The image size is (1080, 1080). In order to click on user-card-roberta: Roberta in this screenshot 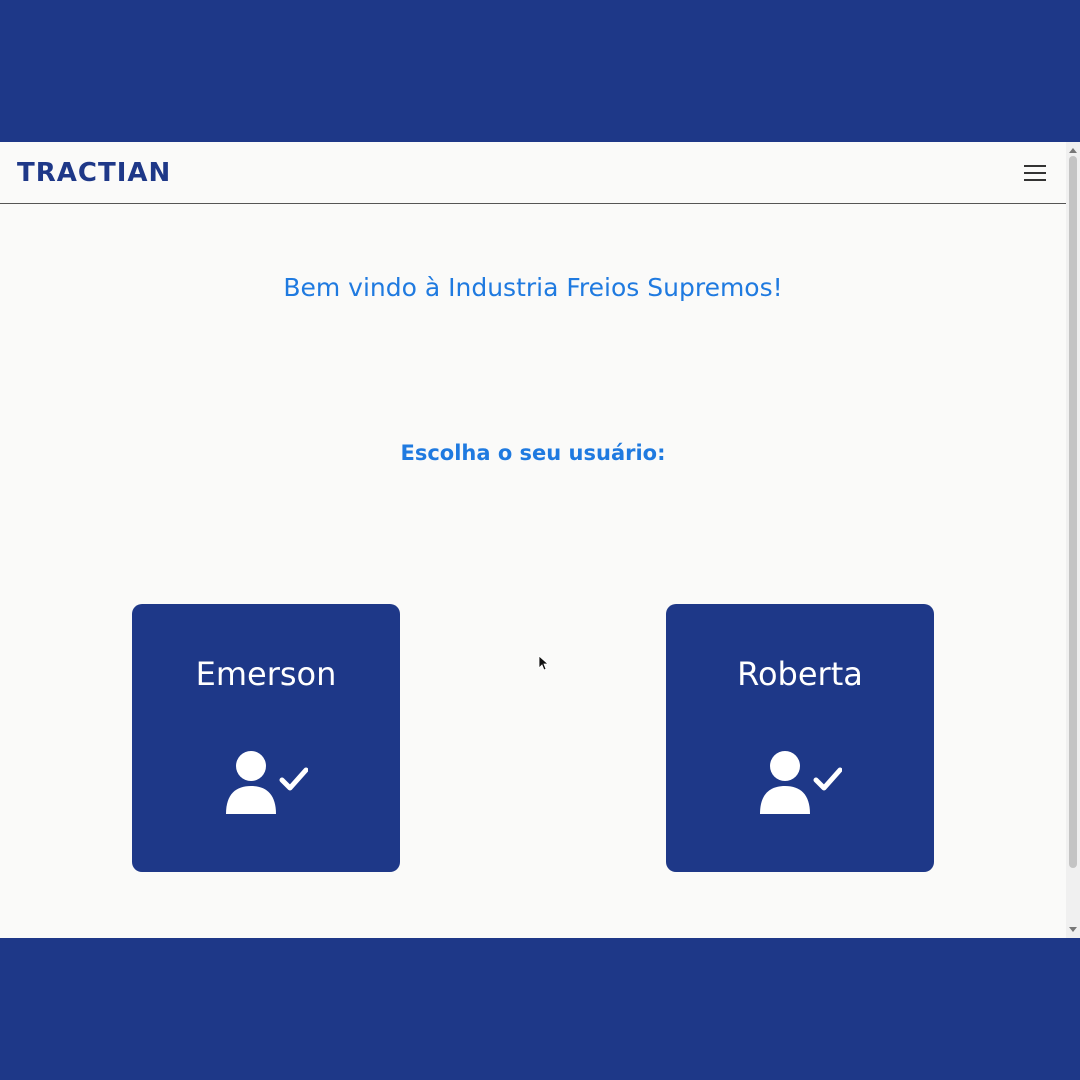, I will do `click(800, 738)`.